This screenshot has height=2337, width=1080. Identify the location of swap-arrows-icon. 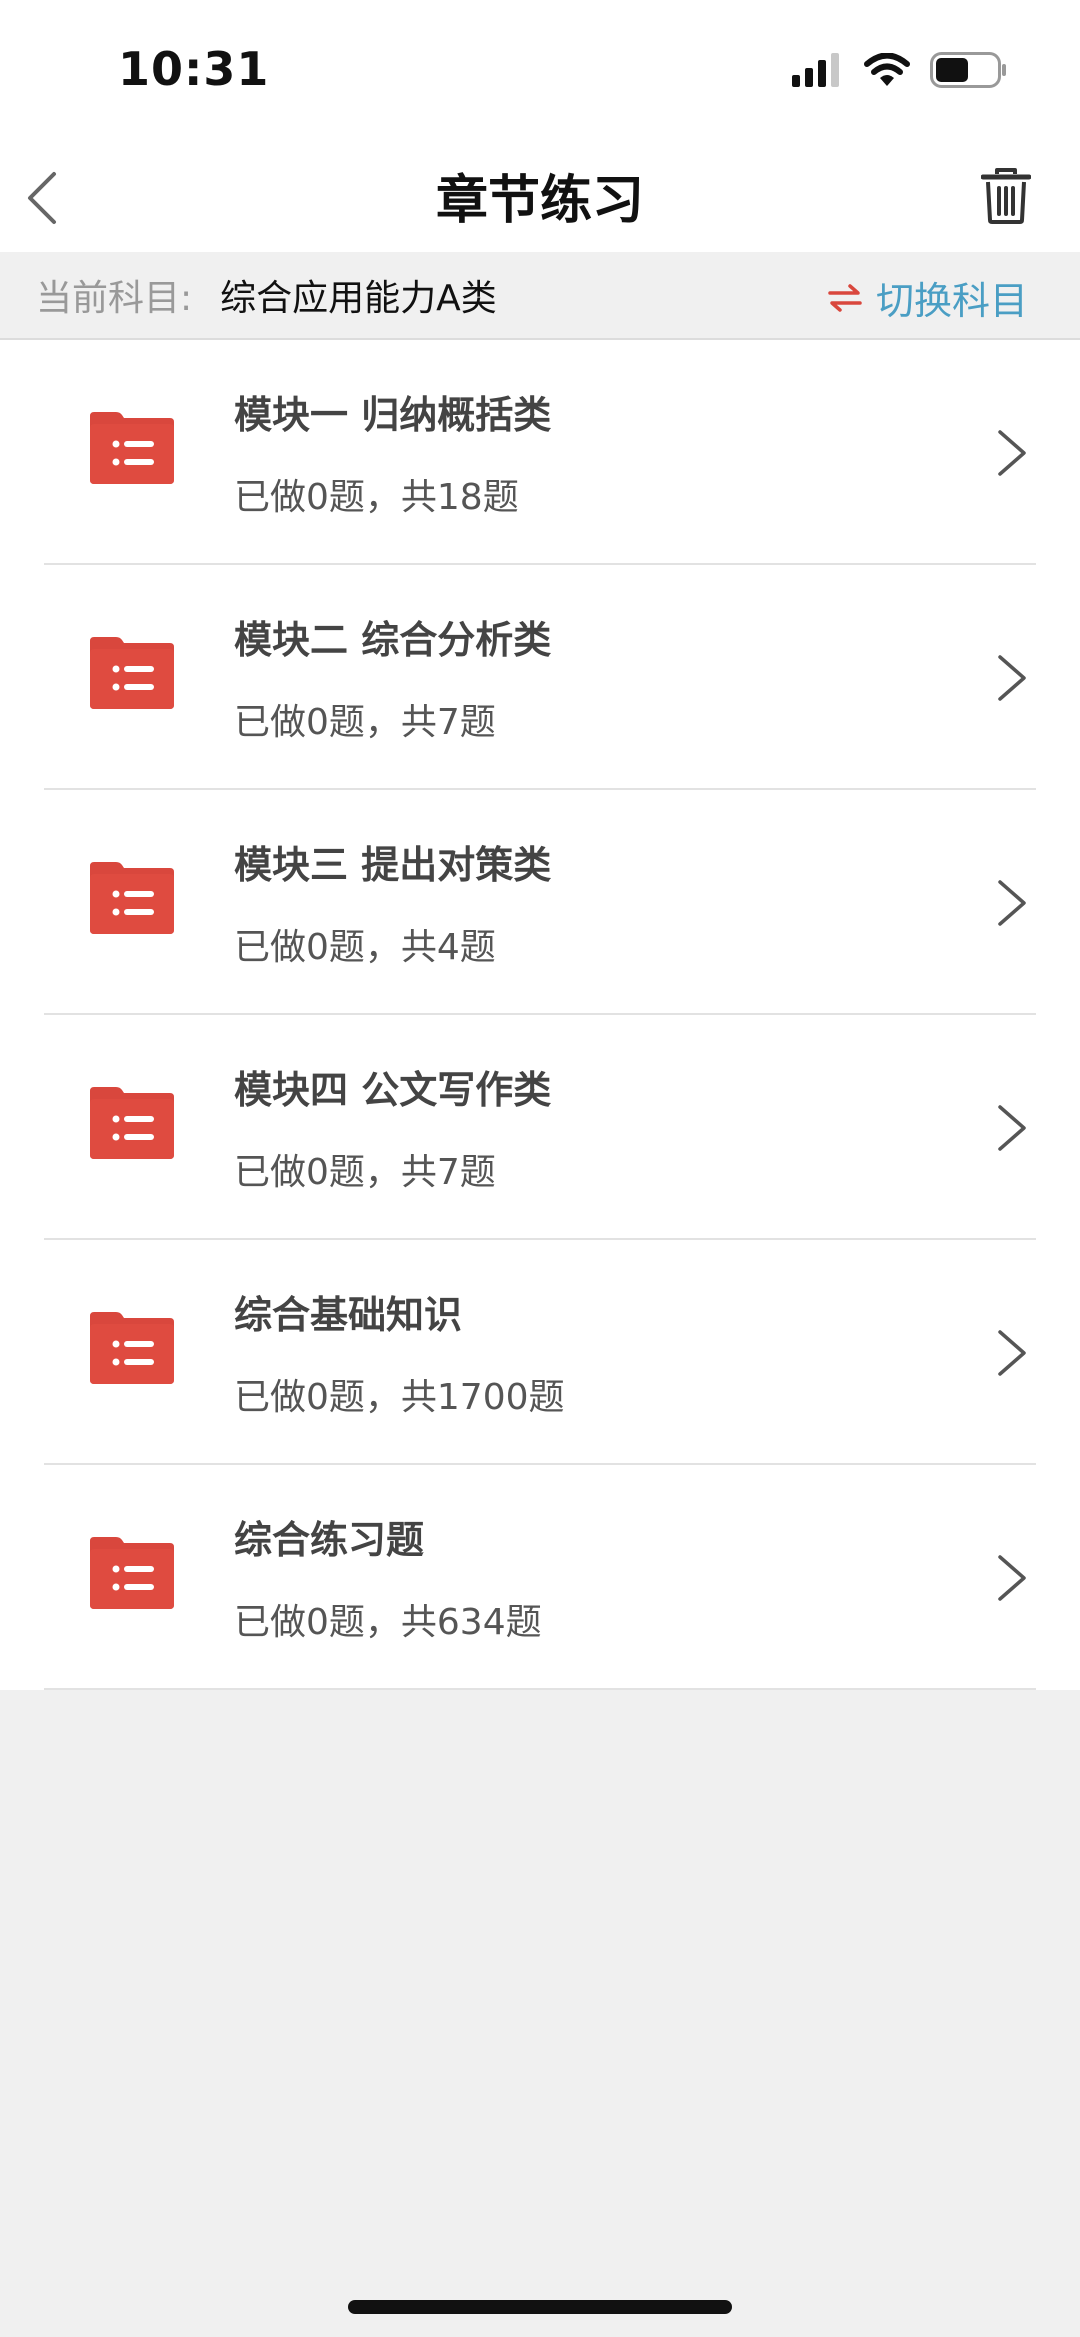
(845, 297).